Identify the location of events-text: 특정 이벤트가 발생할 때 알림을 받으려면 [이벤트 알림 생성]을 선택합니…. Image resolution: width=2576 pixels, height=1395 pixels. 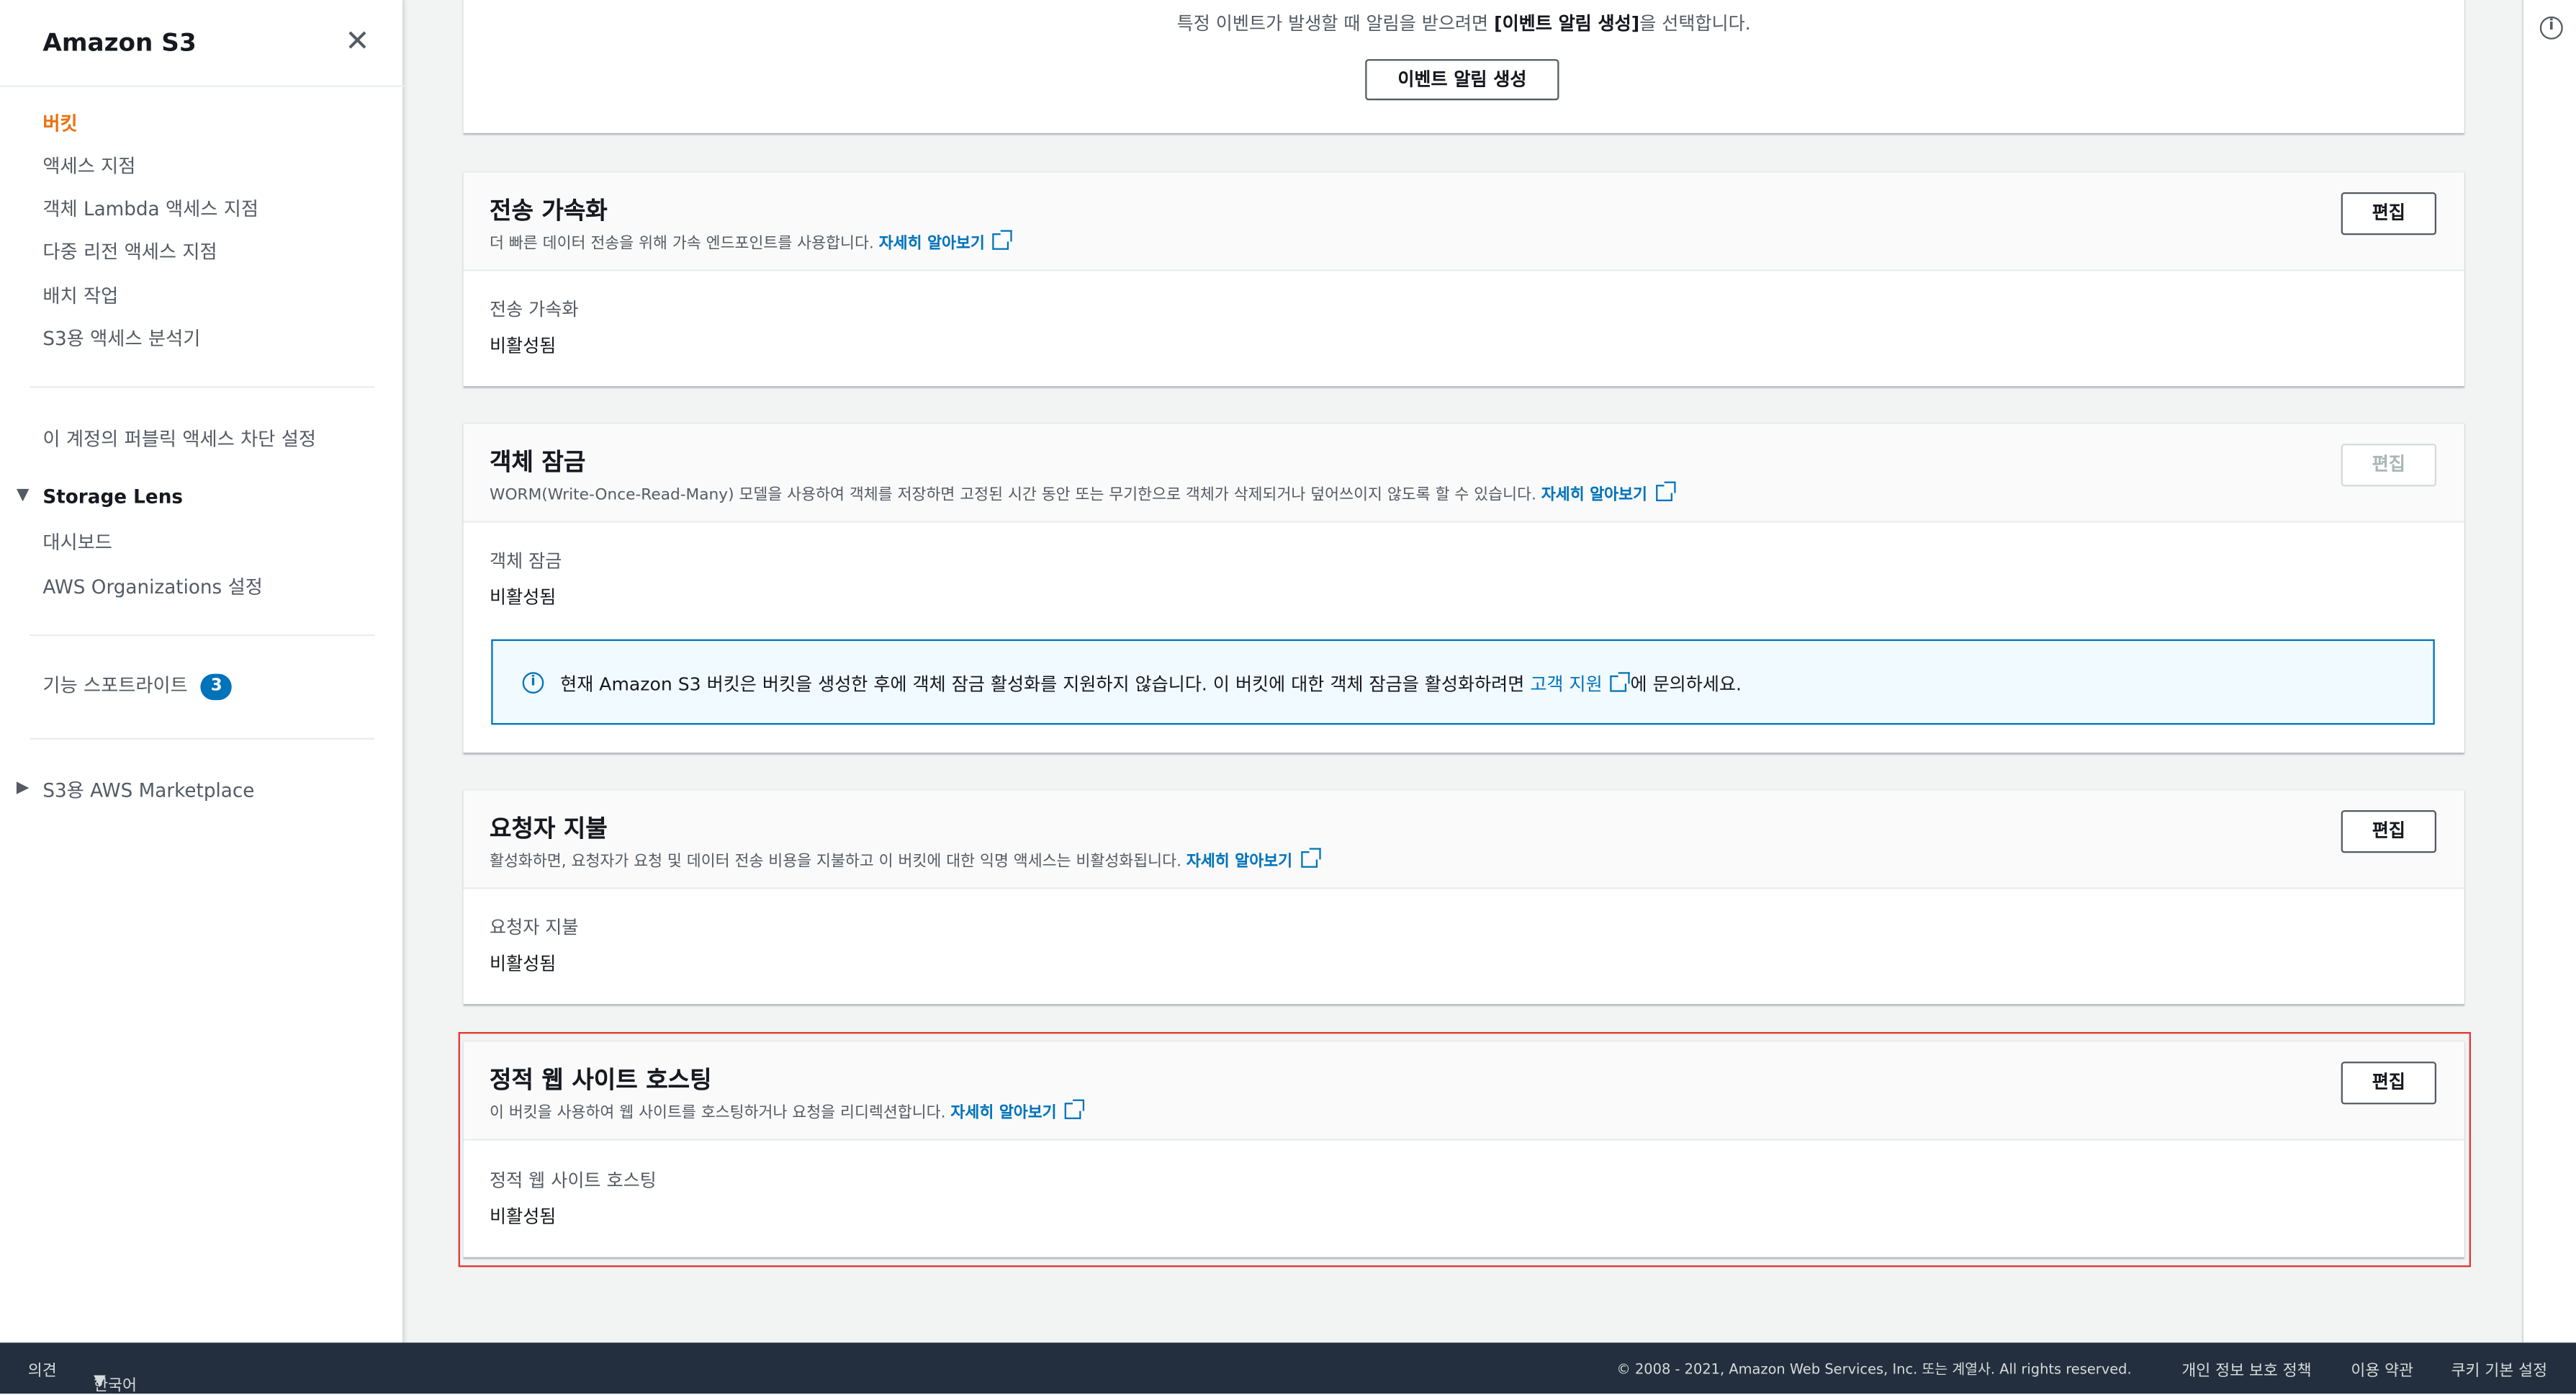
(1463, 23).